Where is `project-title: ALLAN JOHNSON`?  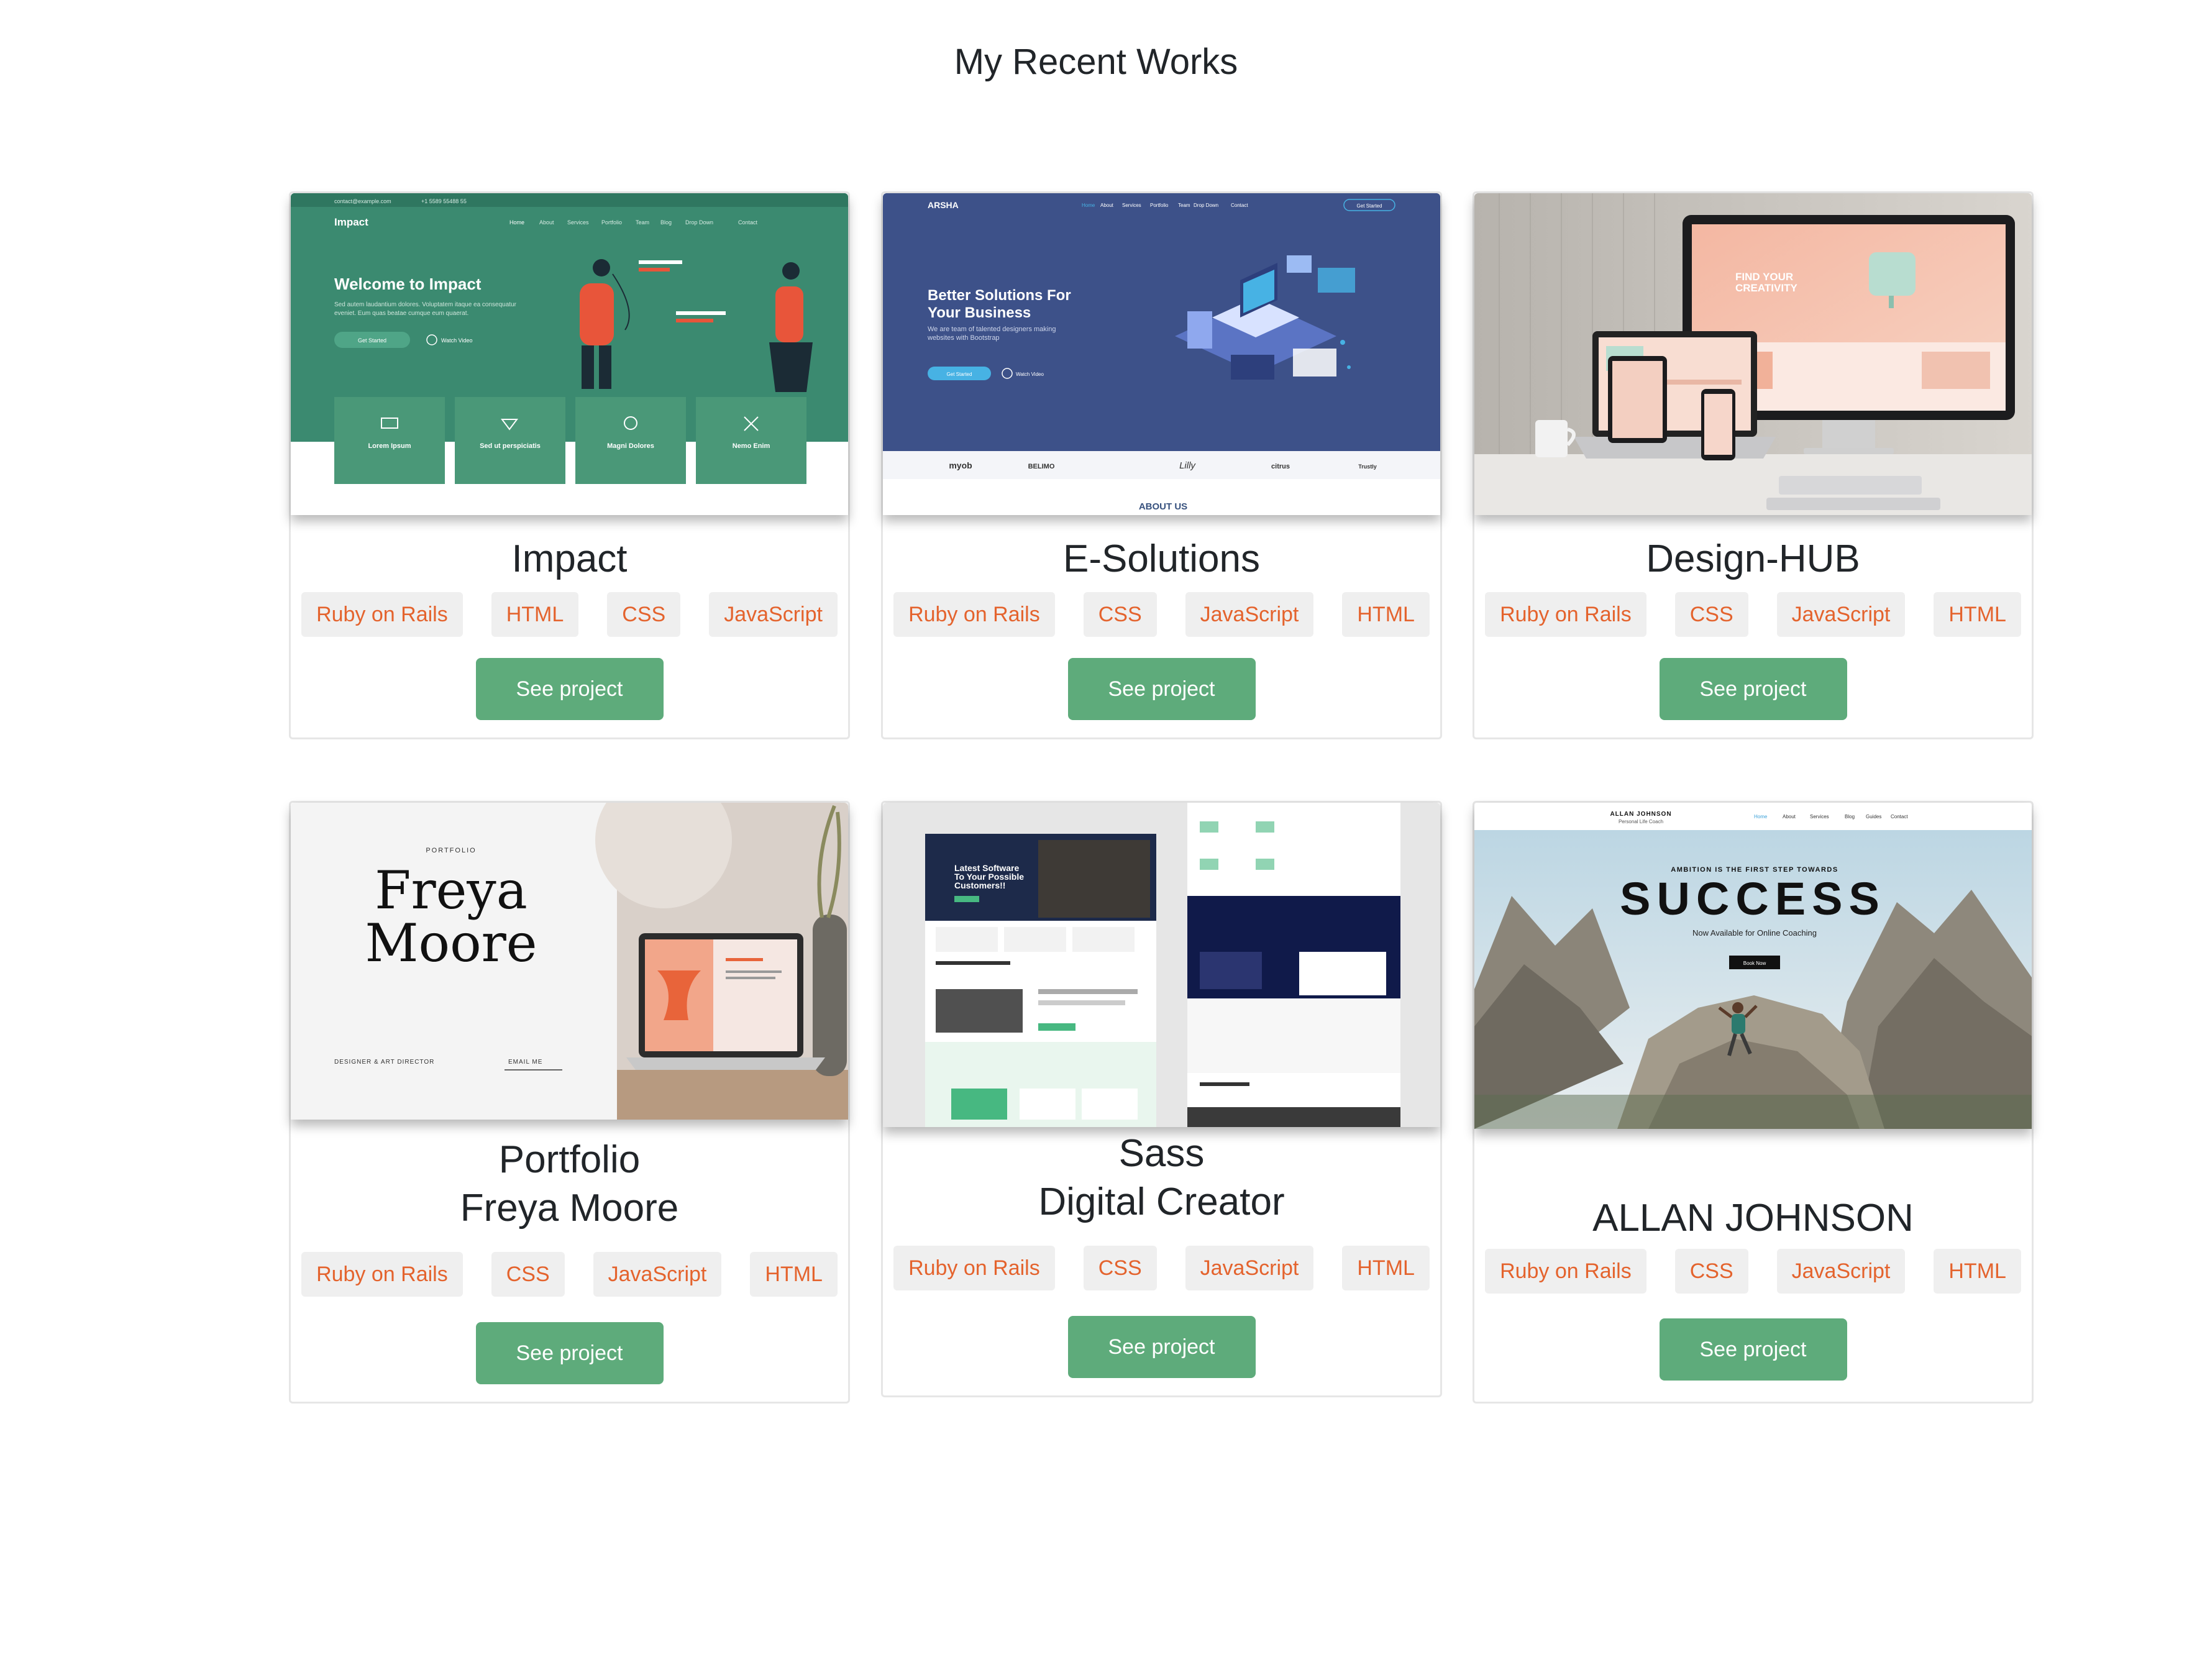 project-title: ALLAN JOHNSON is located at coordinates (1753, 1218).